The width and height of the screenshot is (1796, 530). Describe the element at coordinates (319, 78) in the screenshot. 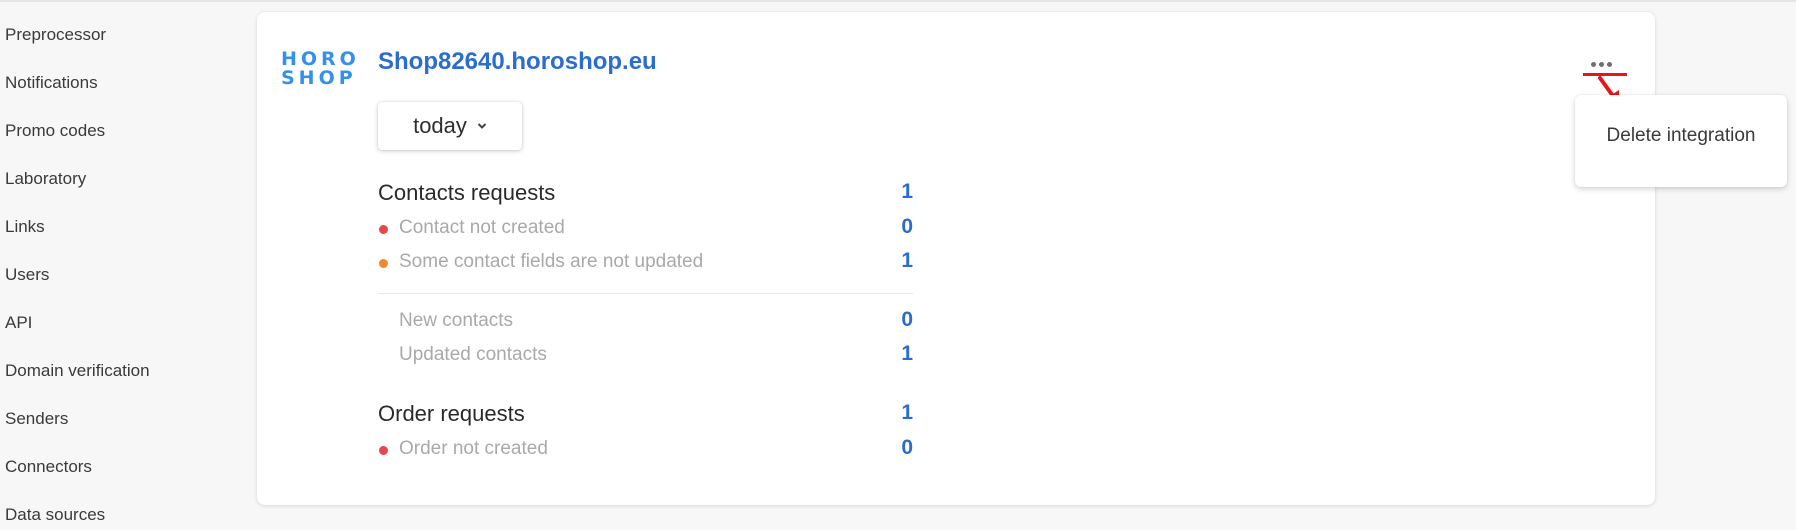

I see `logo-line-2: SHOP` at that location.